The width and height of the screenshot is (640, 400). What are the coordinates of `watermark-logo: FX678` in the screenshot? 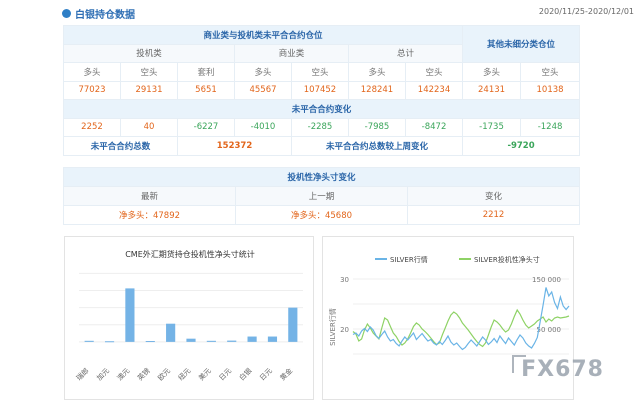 It's located at (562, 369).